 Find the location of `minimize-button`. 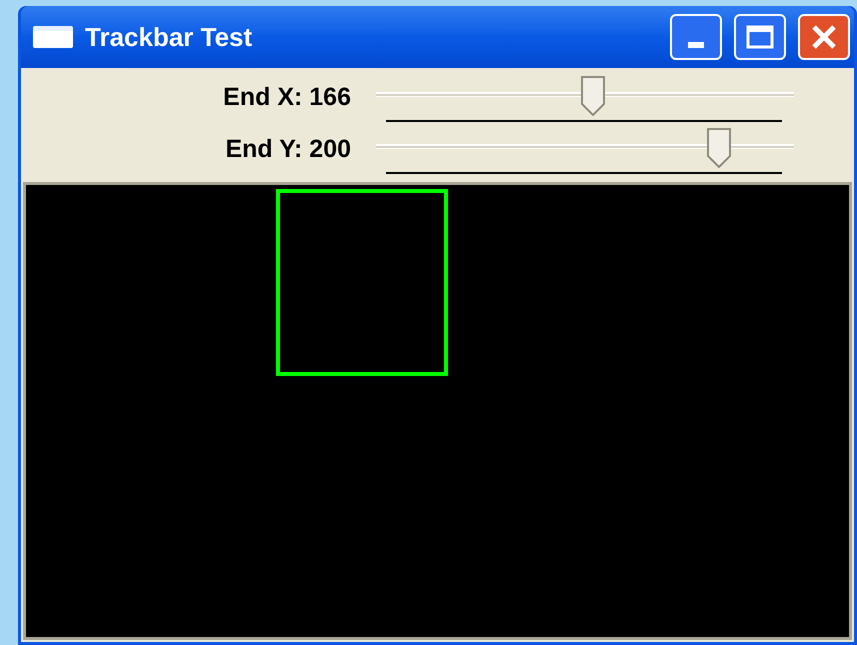

minimize-button is located at coordinates (696, 37).